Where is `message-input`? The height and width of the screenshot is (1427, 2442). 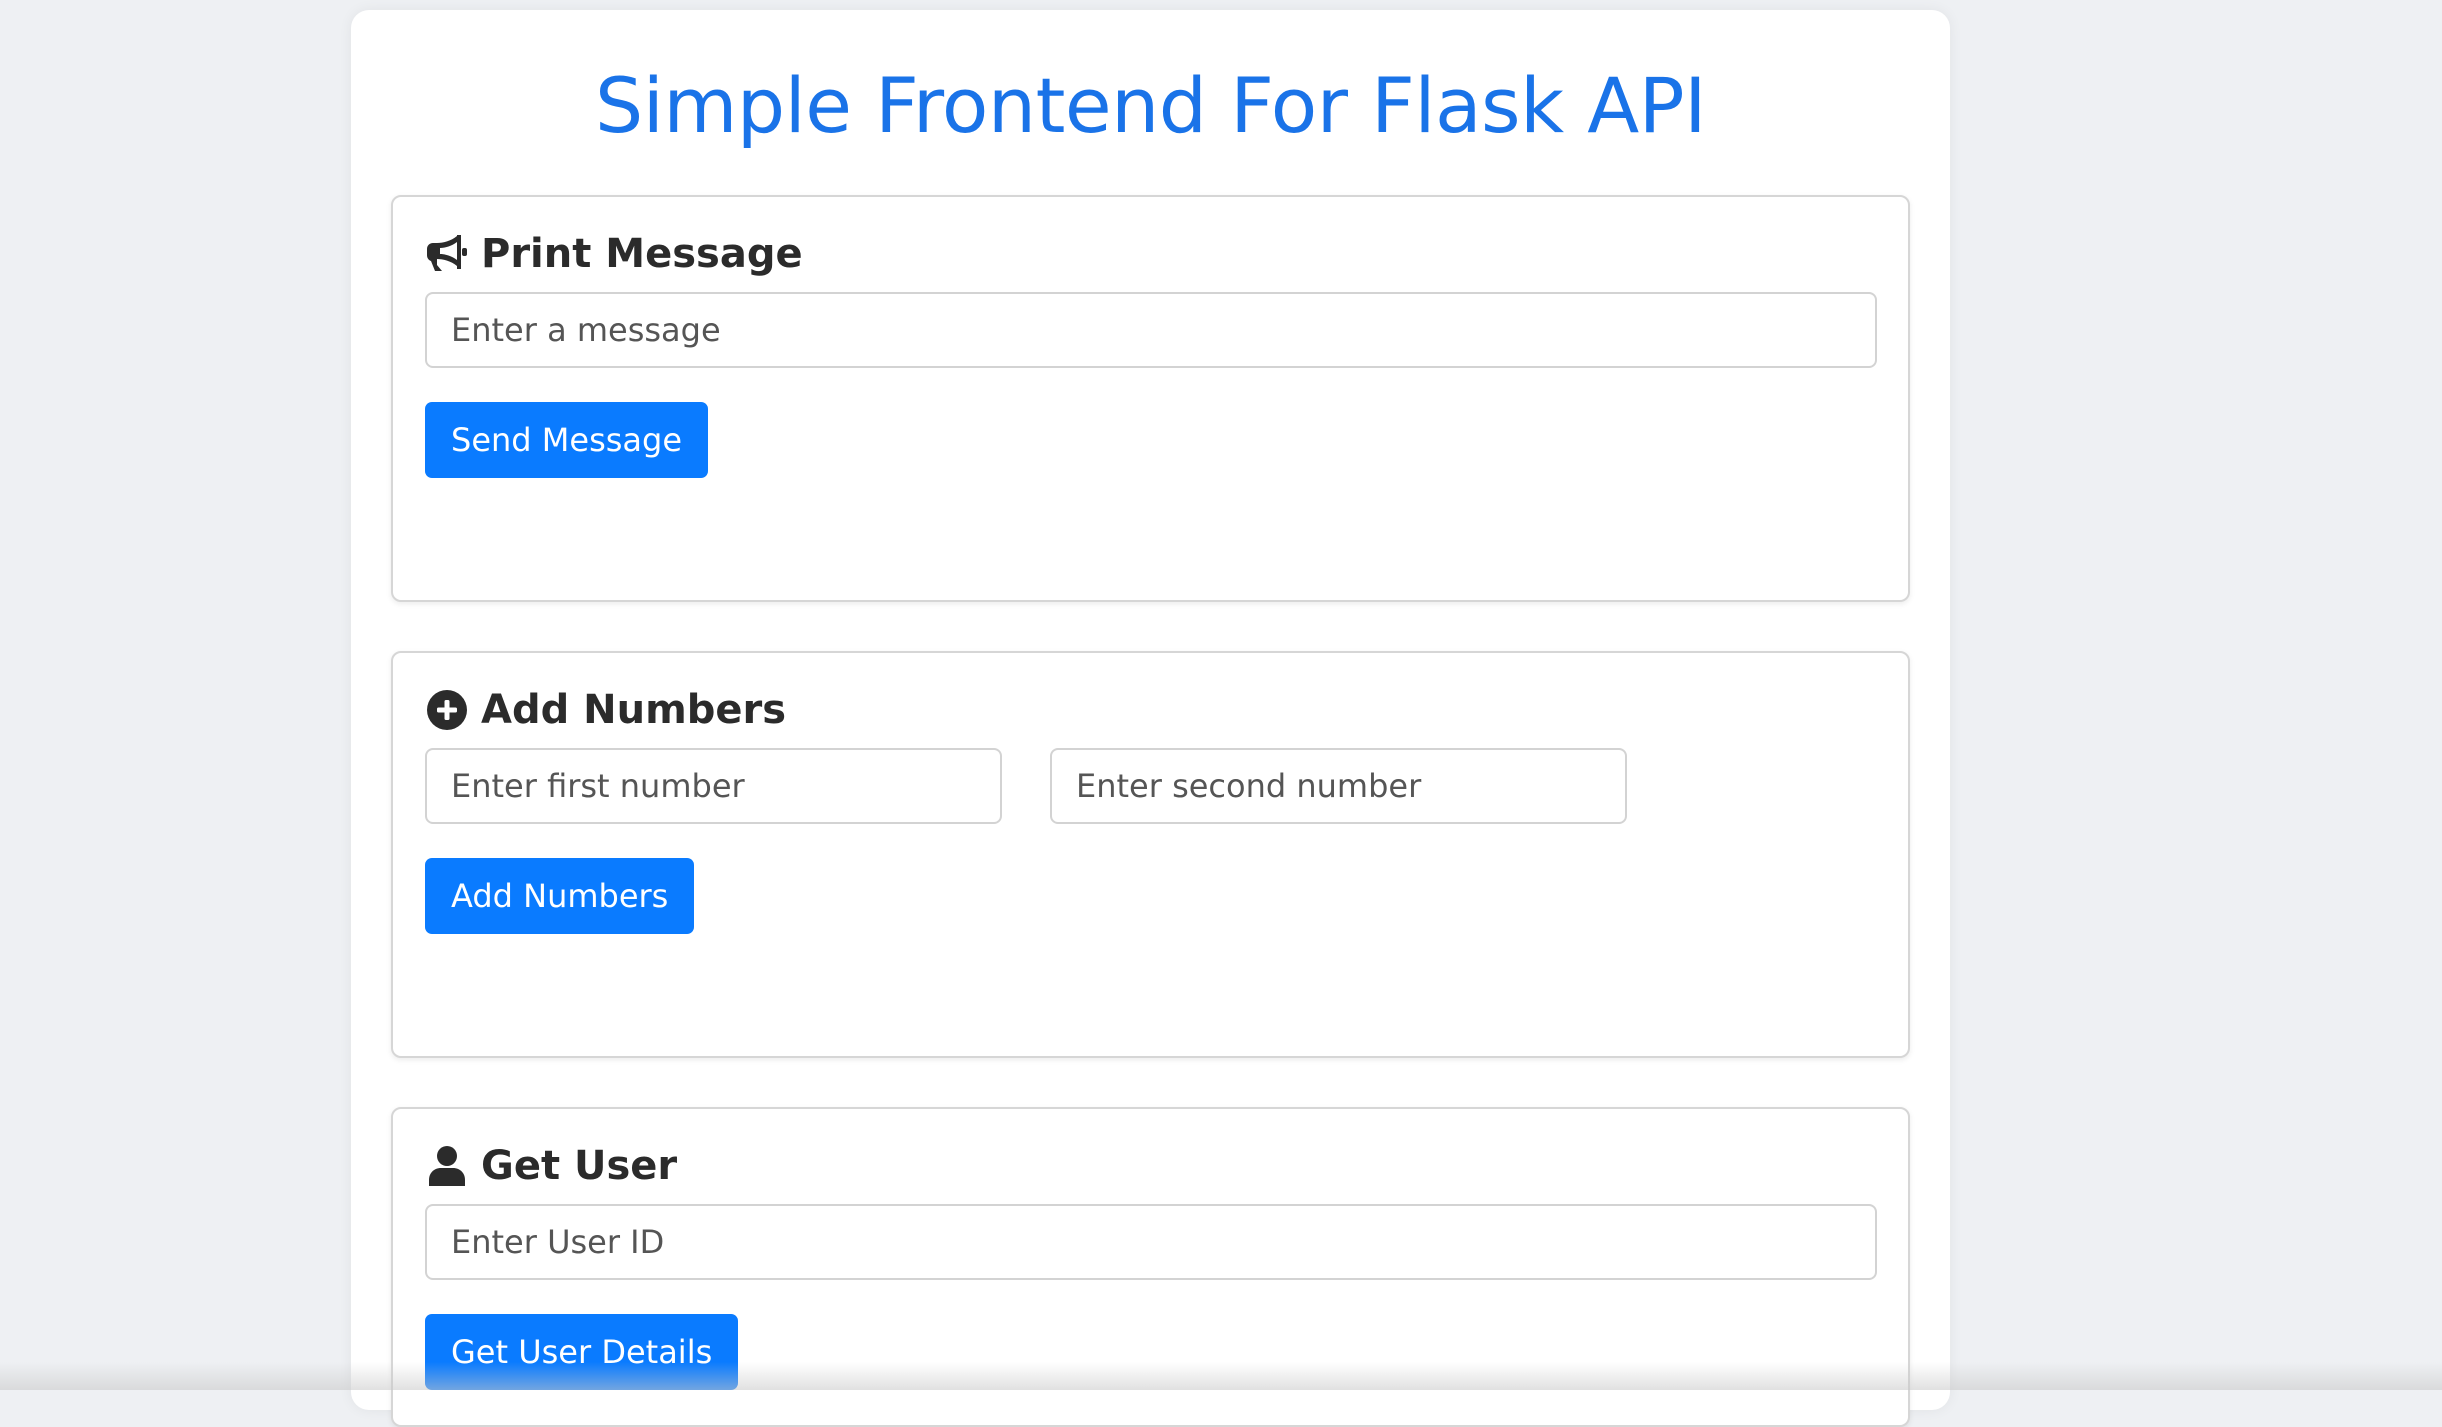
message-input is located at coordinates (1151, 330).